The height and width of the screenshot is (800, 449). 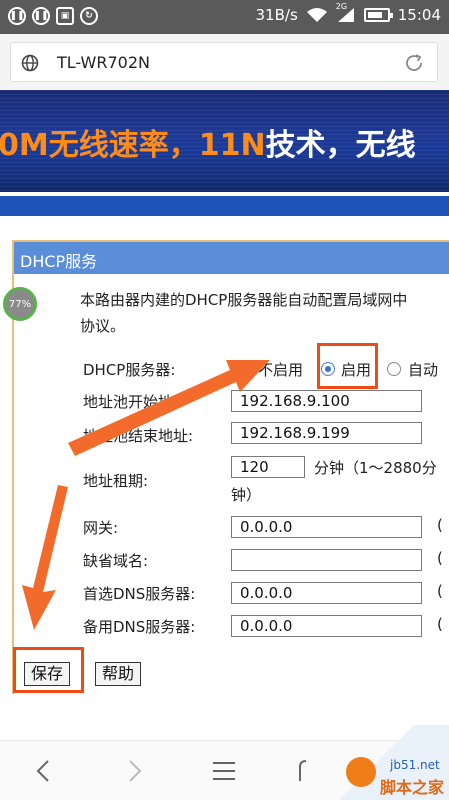 What do you see at coordinates (361, 772) in the screenshot?
I see `watermark-logo-icon` at bounding box center [361, 772].